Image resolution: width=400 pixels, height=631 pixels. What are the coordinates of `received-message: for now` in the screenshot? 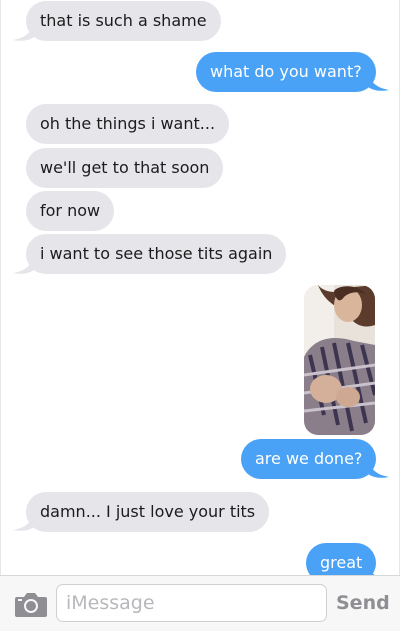 It's located at (70, 211).